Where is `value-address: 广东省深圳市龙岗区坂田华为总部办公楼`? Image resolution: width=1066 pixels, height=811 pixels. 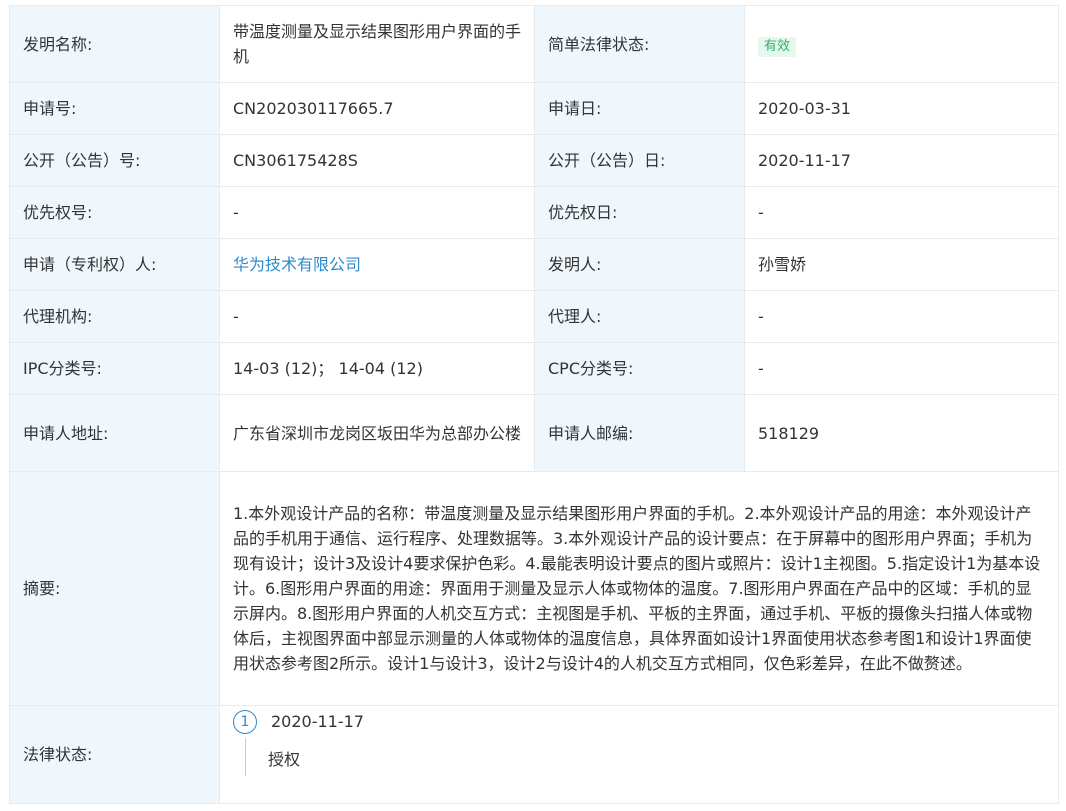 value-address: 广东省深圳市龙岗区坂田华为总部办公楼 is located at coordinates (377, 433).